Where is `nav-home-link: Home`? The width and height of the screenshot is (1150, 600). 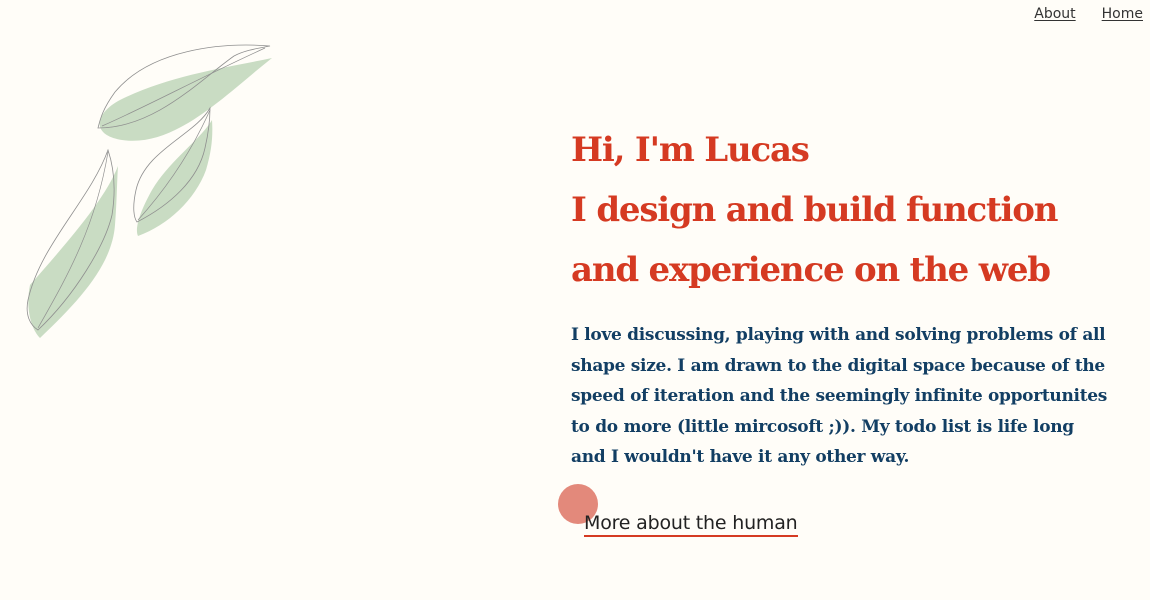
nav-home-link: Home is located at coordinates (1122, 14).